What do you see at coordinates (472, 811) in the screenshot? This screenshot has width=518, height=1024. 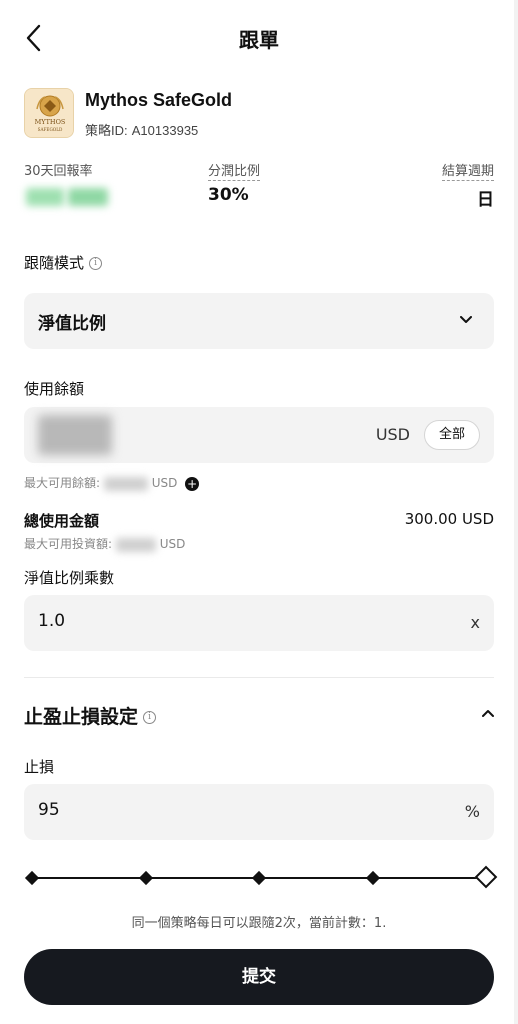 I see `stop-loss-unit: %` at bounding box center [472, 811].